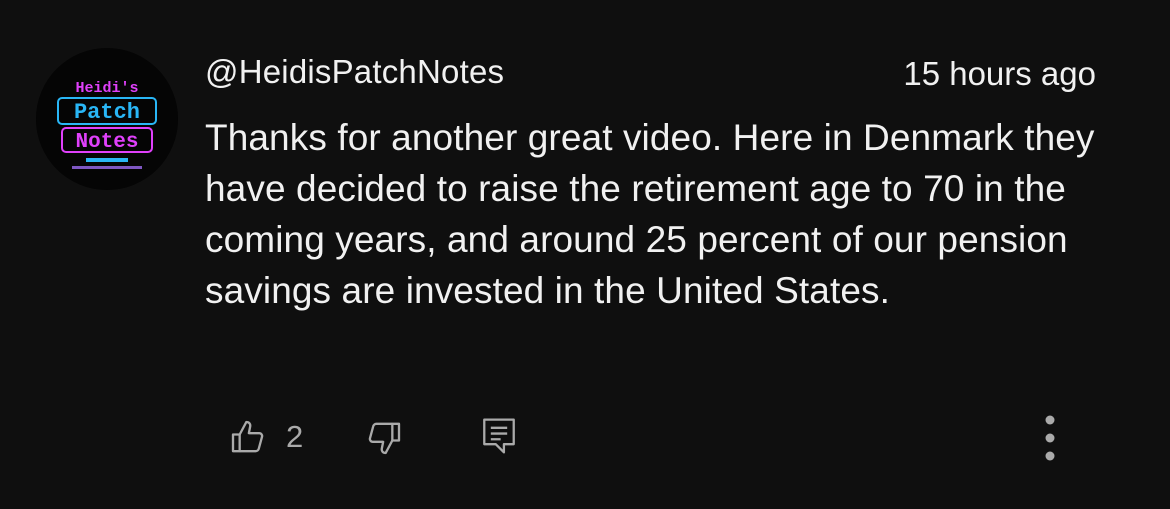  I want to click on more-vertical-icon, so click(1050, 438).